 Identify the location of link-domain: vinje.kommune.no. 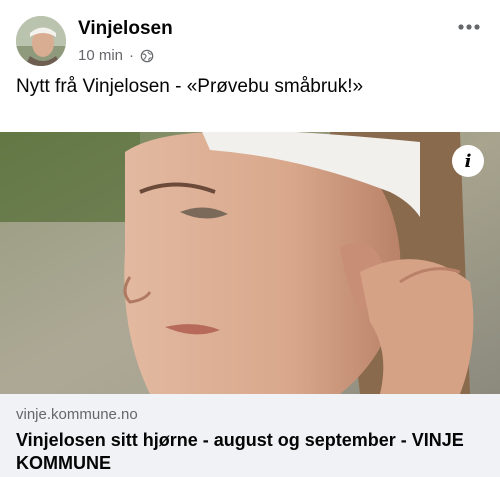
(77, 414).